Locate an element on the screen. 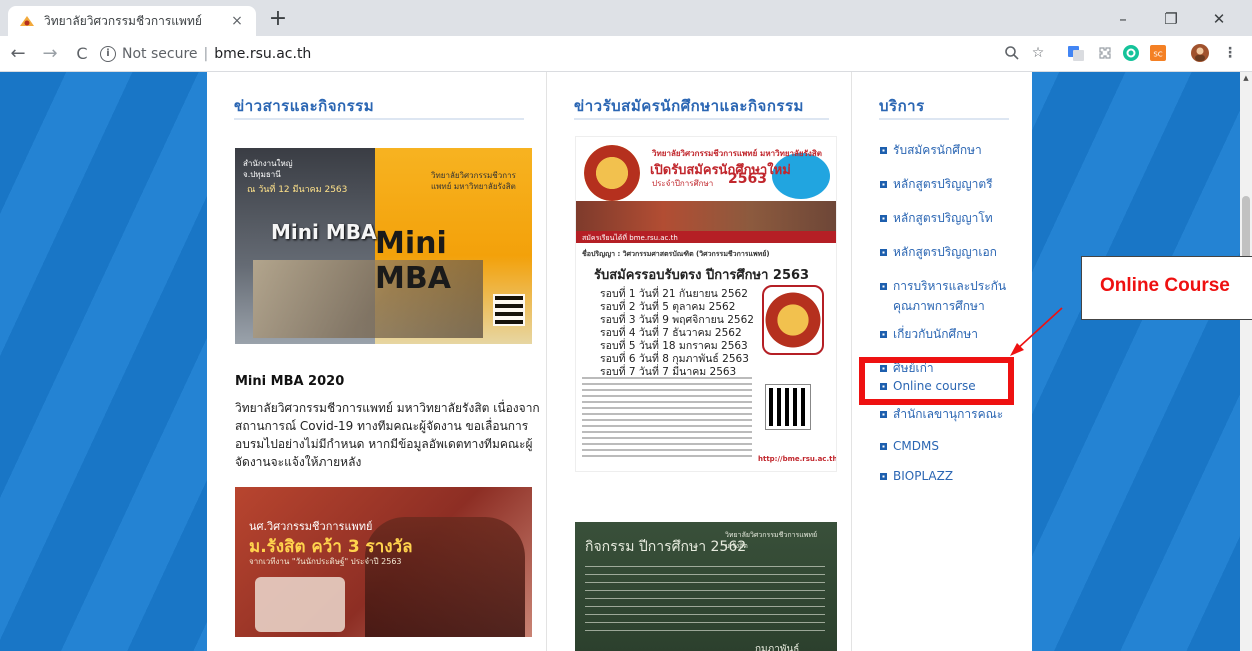 The height and width of the screenshot is (651, 1252). poster-headline: รับสมัครรอบรับตรง ปีการศึกษา 2563 is located at coordinates (702, 275).